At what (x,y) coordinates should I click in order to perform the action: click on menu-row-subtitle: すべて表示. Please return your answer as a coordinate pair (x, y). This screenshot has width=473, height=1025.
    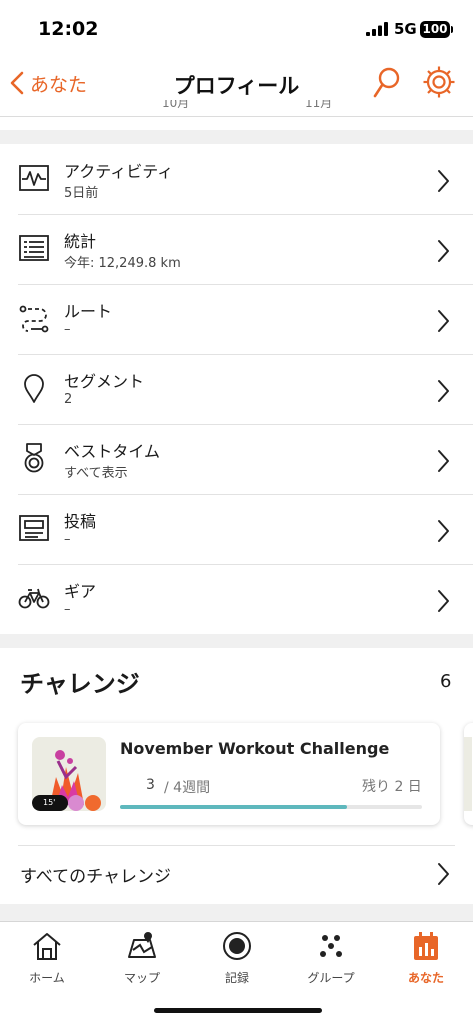
    Looking at the image, I should click on (96, 473).